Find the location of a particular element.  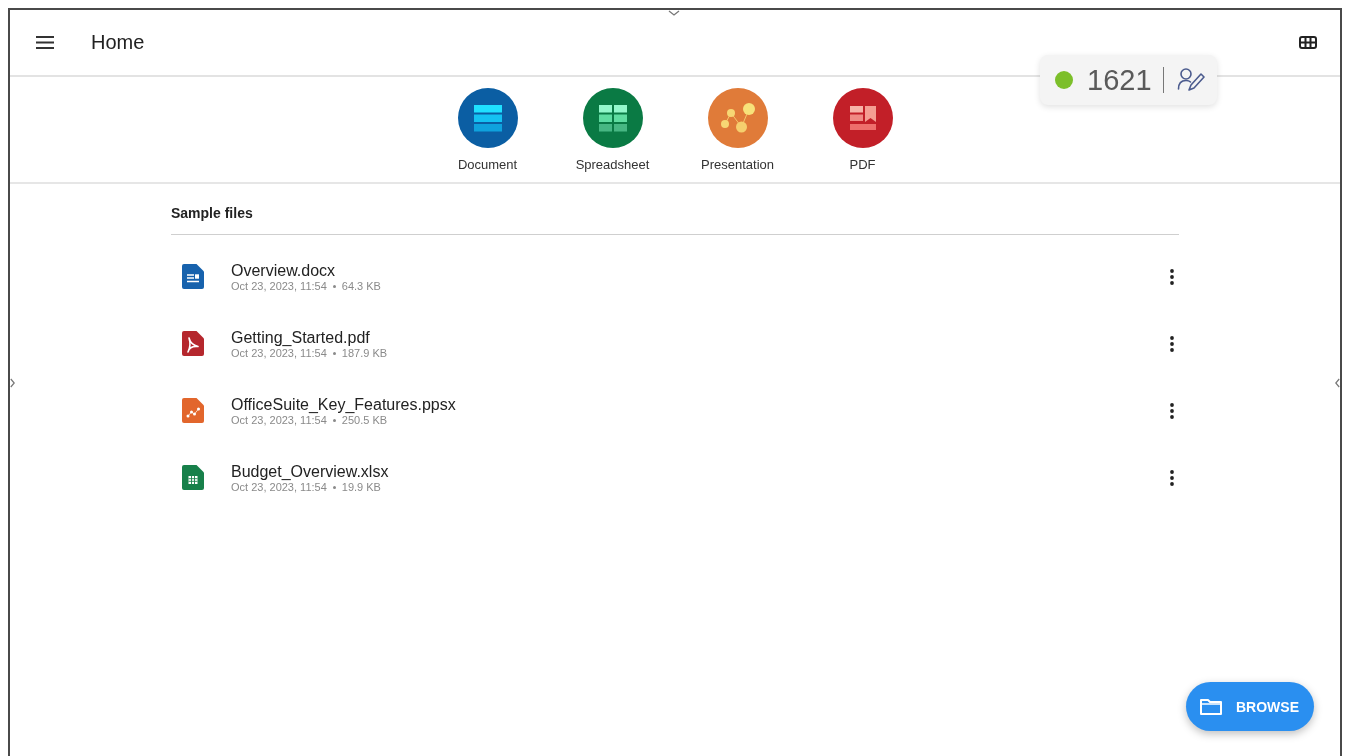

spreadsheet-file-icon is located at coordinates (193, 477).